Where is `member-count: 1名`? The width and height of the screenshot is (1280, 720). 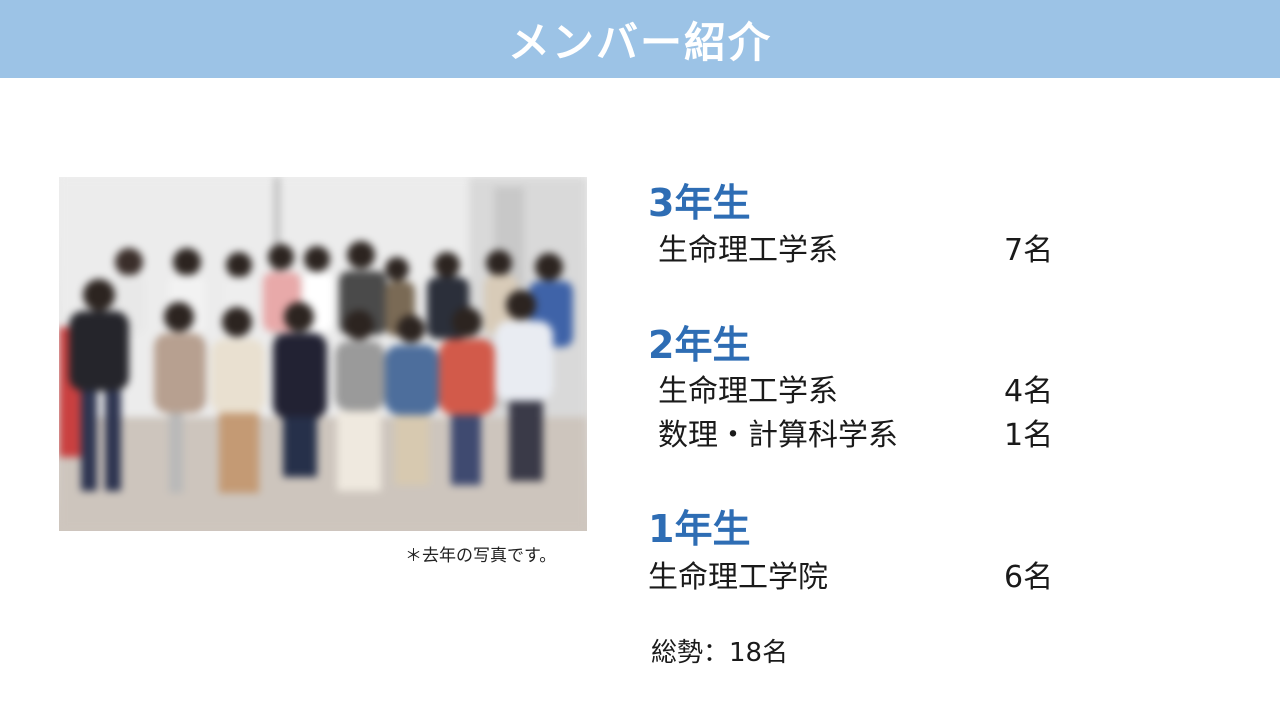 member-count: 1名 is located at coordinates (1029, 435).